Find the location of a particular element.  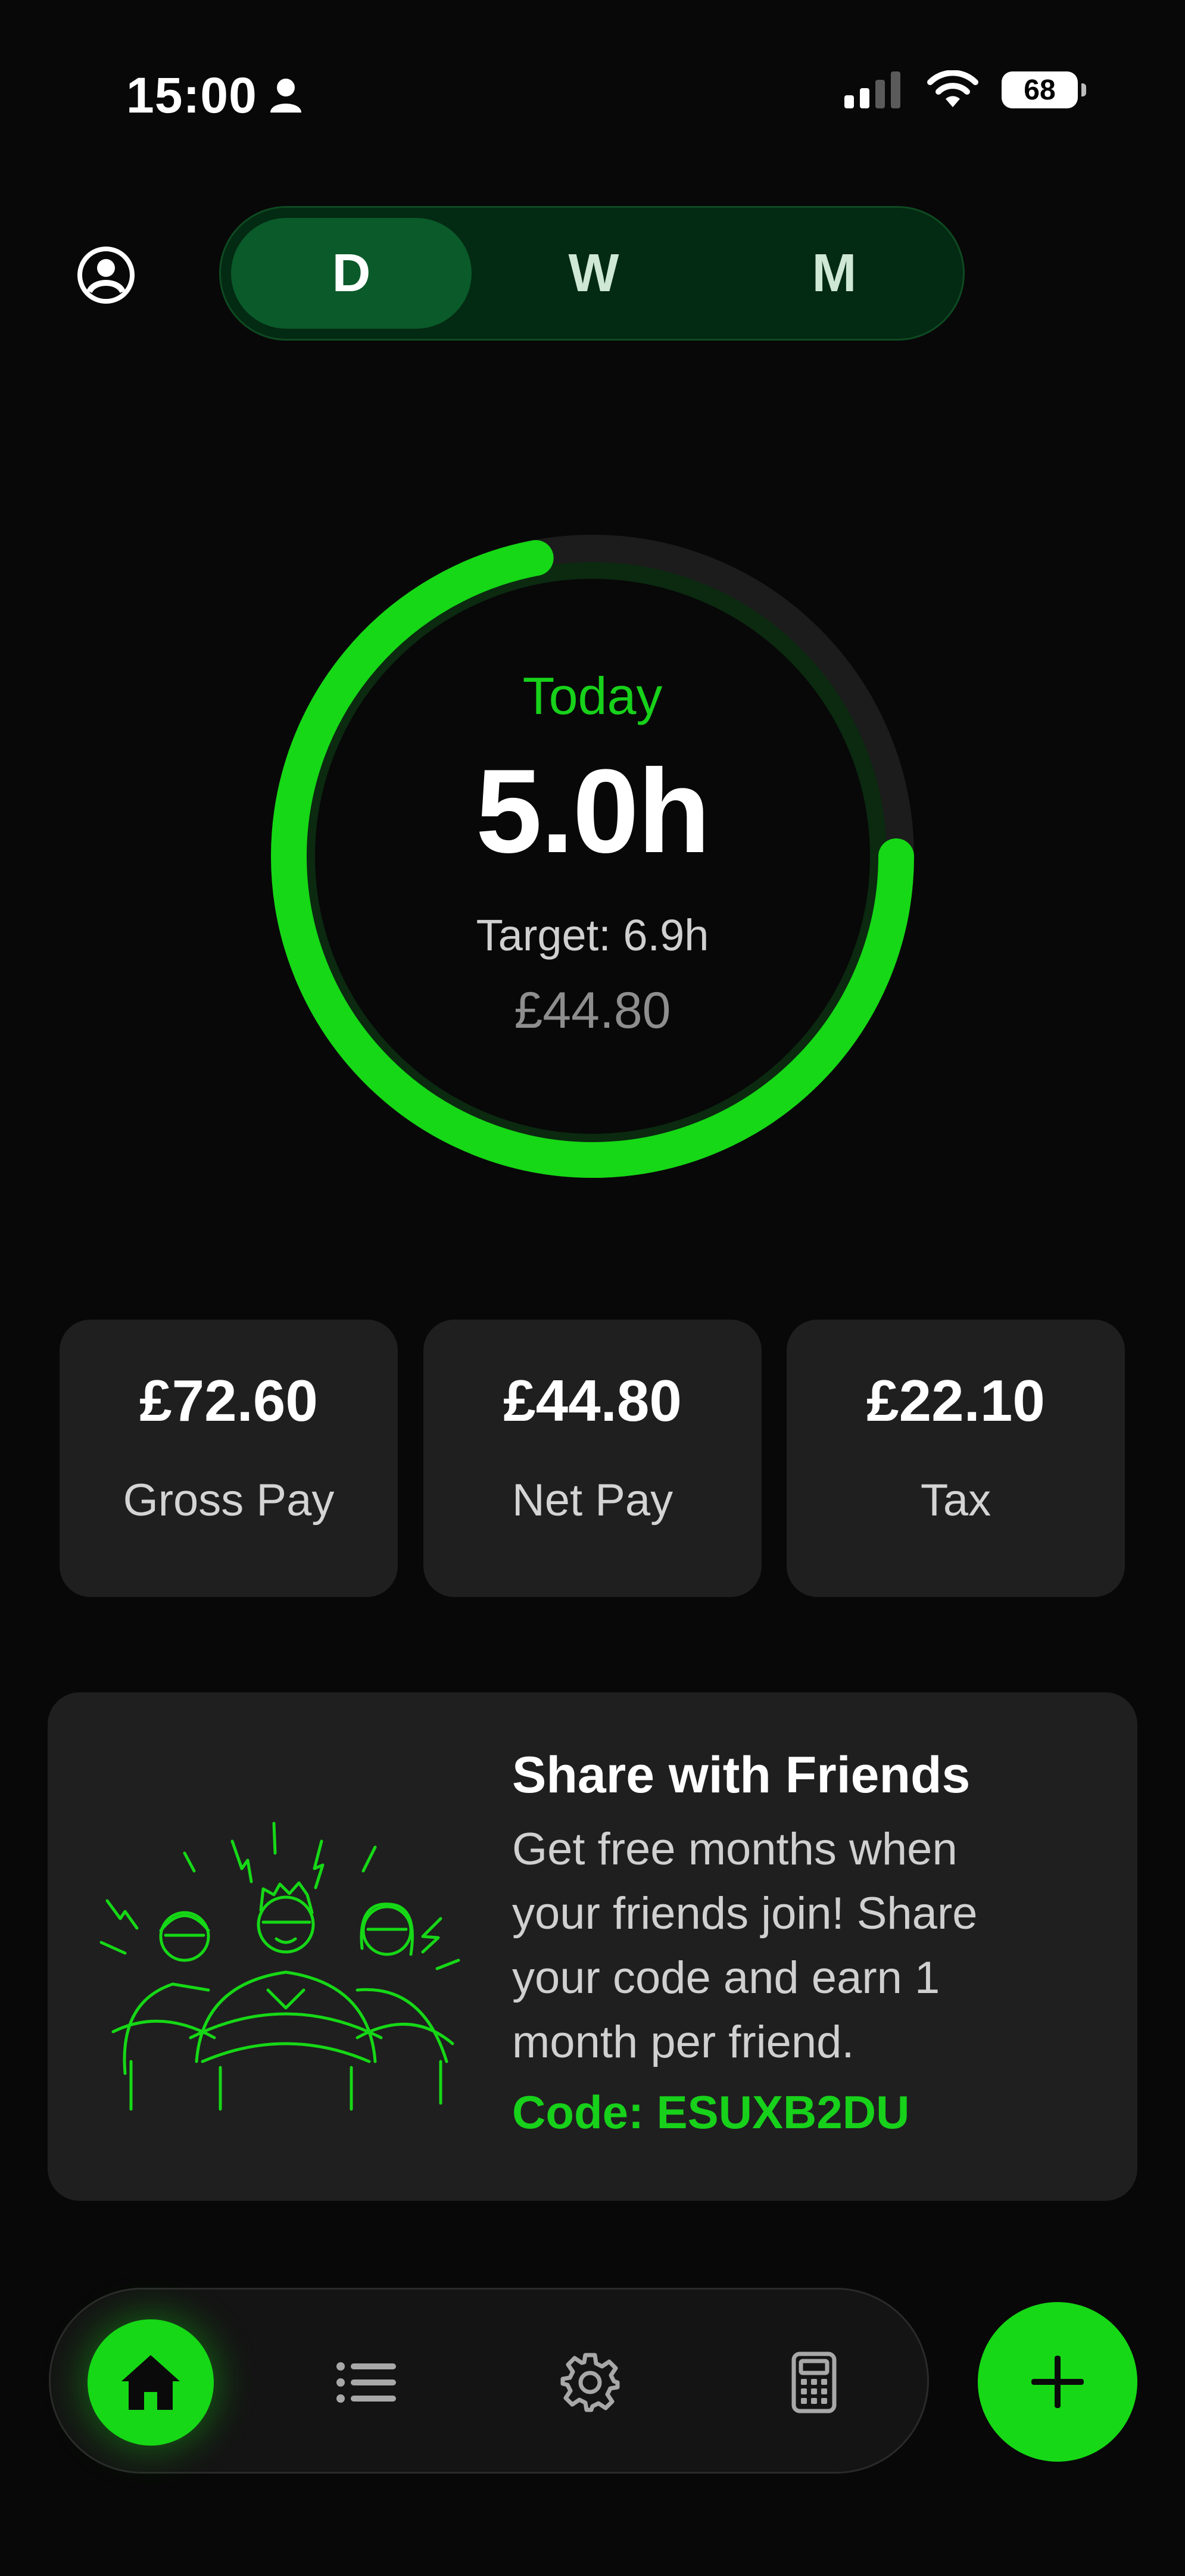

gross-pay-value: £72.60 is located at coordinates (228, 1400).